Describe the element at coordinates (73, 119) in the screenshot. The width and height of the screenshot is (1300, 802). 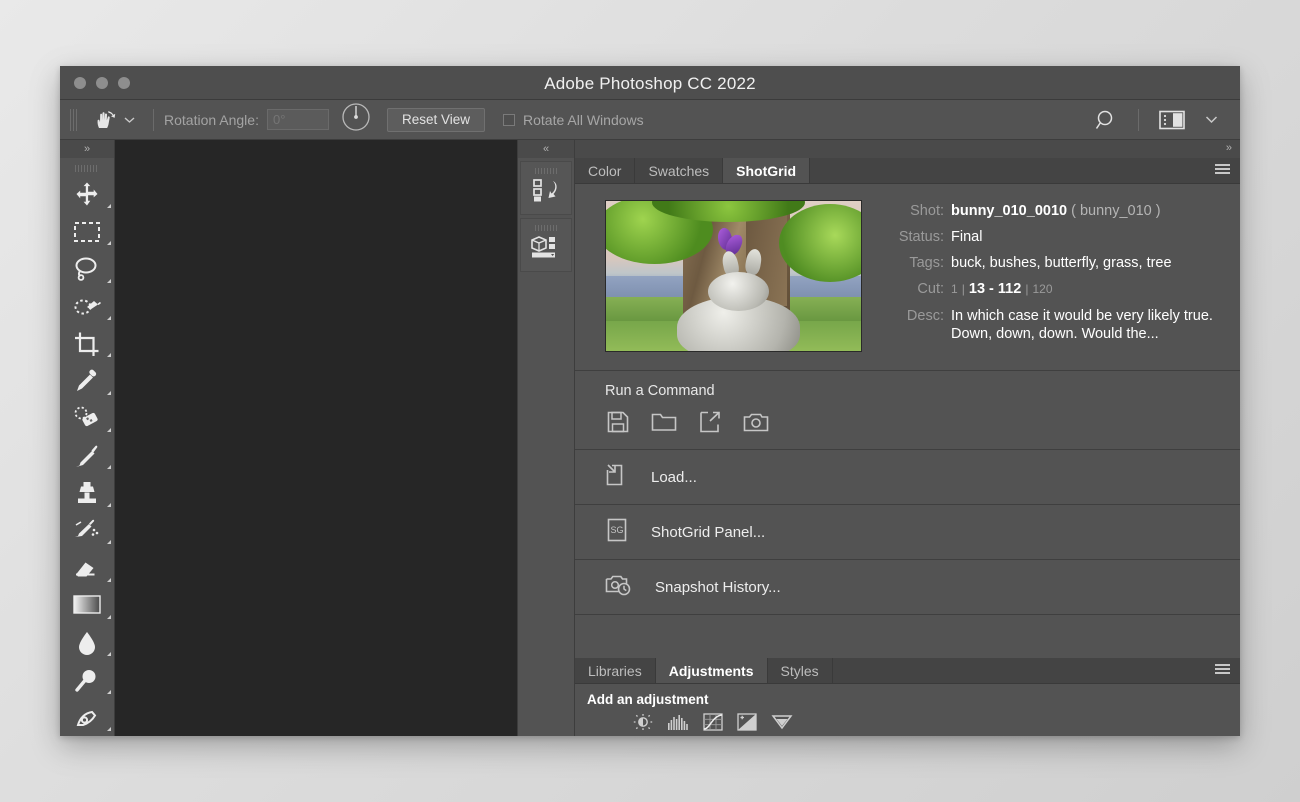
I see `options-bar-grip` at that location.